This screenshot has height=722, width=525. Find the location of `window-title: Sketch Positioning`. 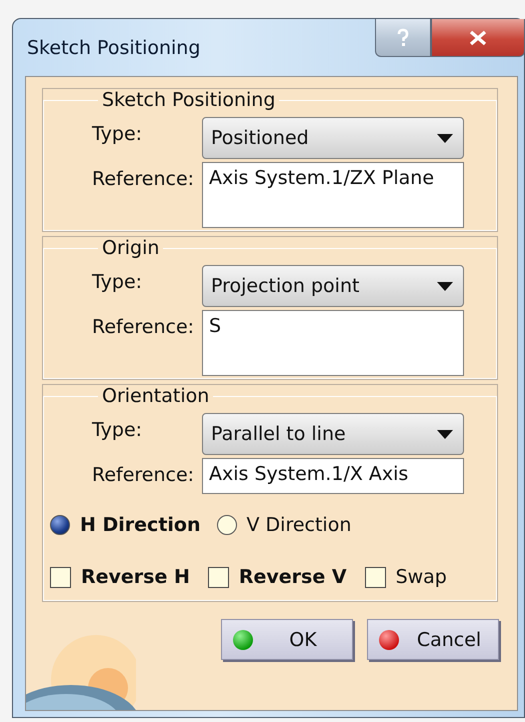

window-title: Sketch Positioning is located at coordinates (113, 48).